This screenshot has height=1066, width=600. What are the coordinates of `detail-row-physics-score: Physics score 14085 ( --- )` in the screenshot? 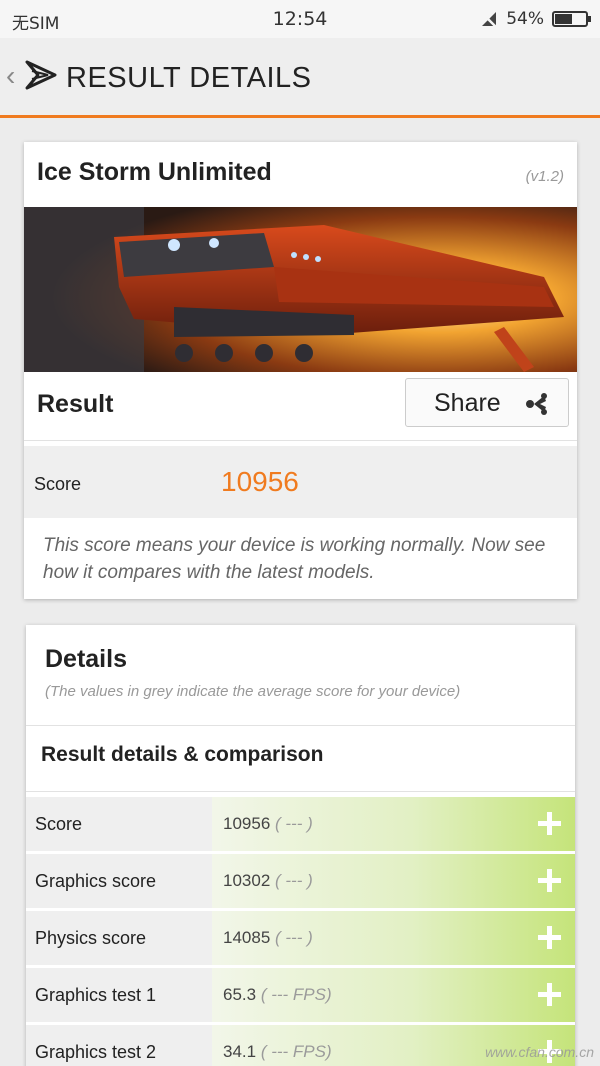 It's located at (300, 938).